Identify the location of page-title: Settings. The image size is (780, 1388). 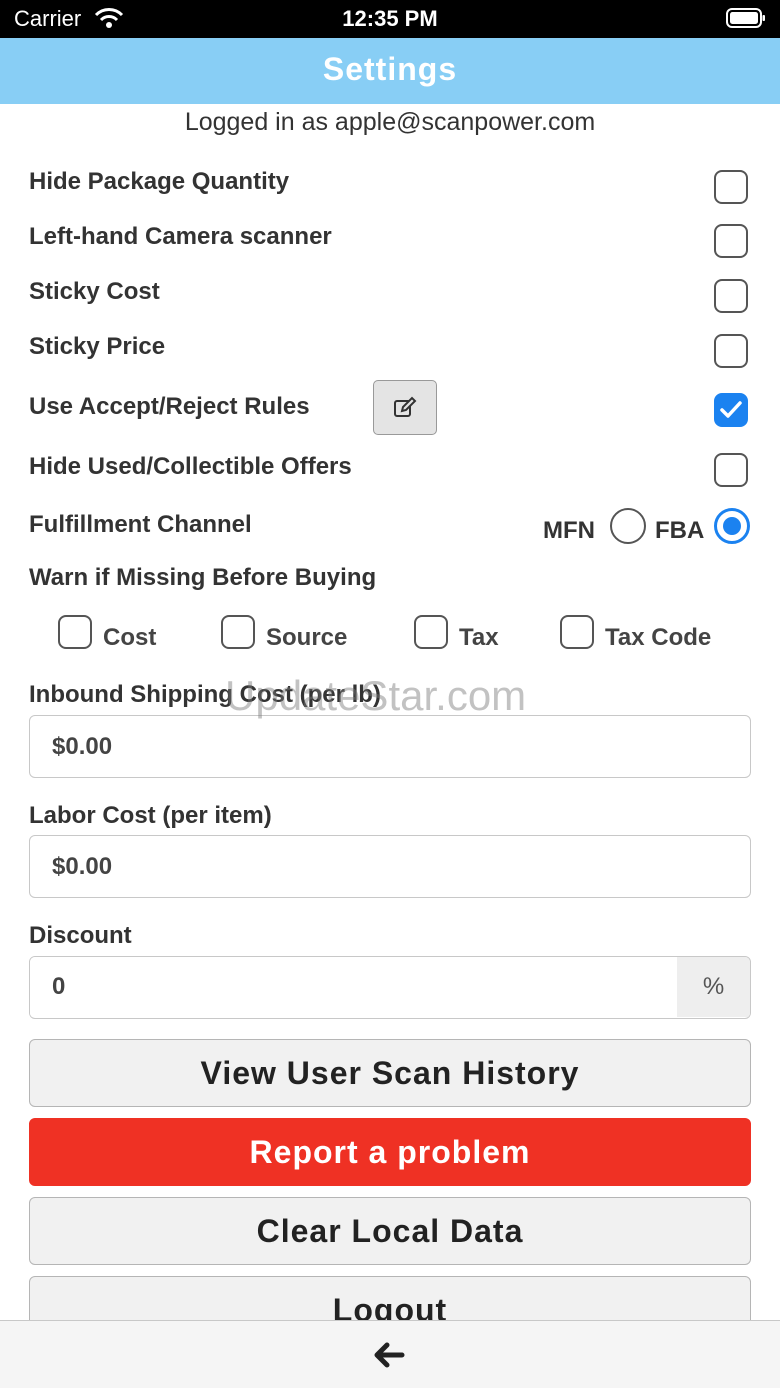
(390, 69).